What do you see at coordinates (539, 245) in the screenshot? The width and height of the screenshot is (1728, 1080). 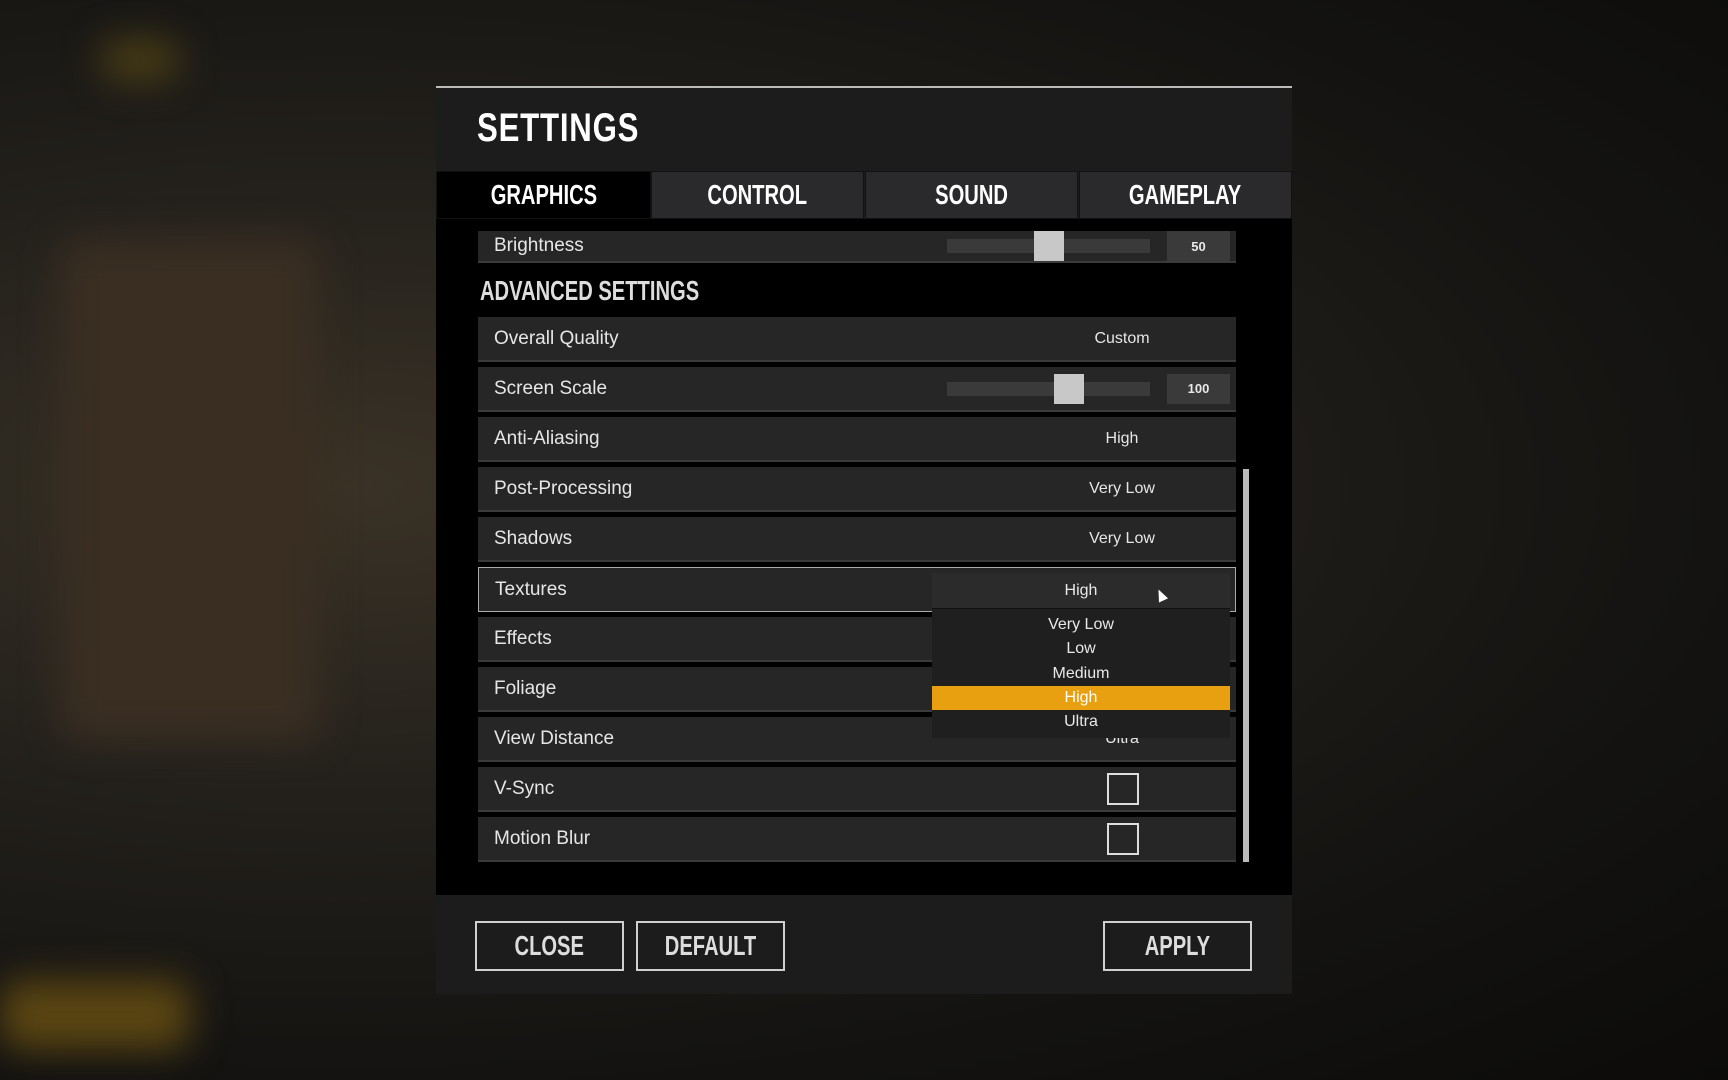 I see `row-label: Brightness` at bounding box center [539, 245].